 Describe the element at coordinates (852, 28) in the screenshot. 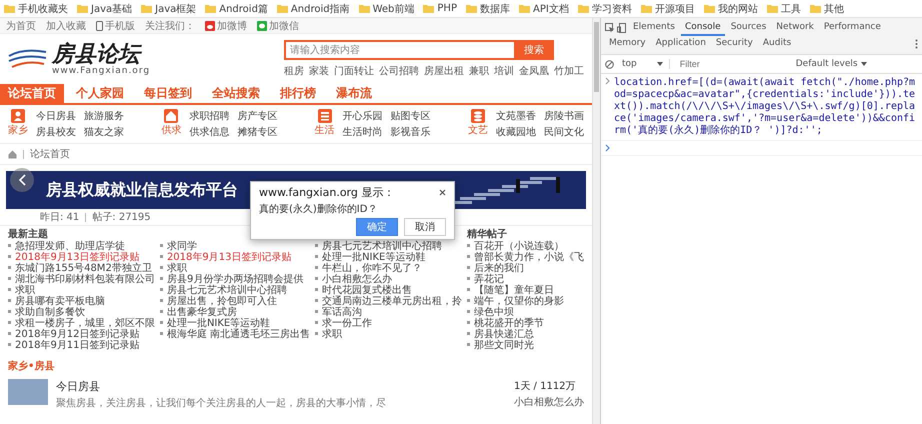

I see `devtools-tab: Performance` at that location.